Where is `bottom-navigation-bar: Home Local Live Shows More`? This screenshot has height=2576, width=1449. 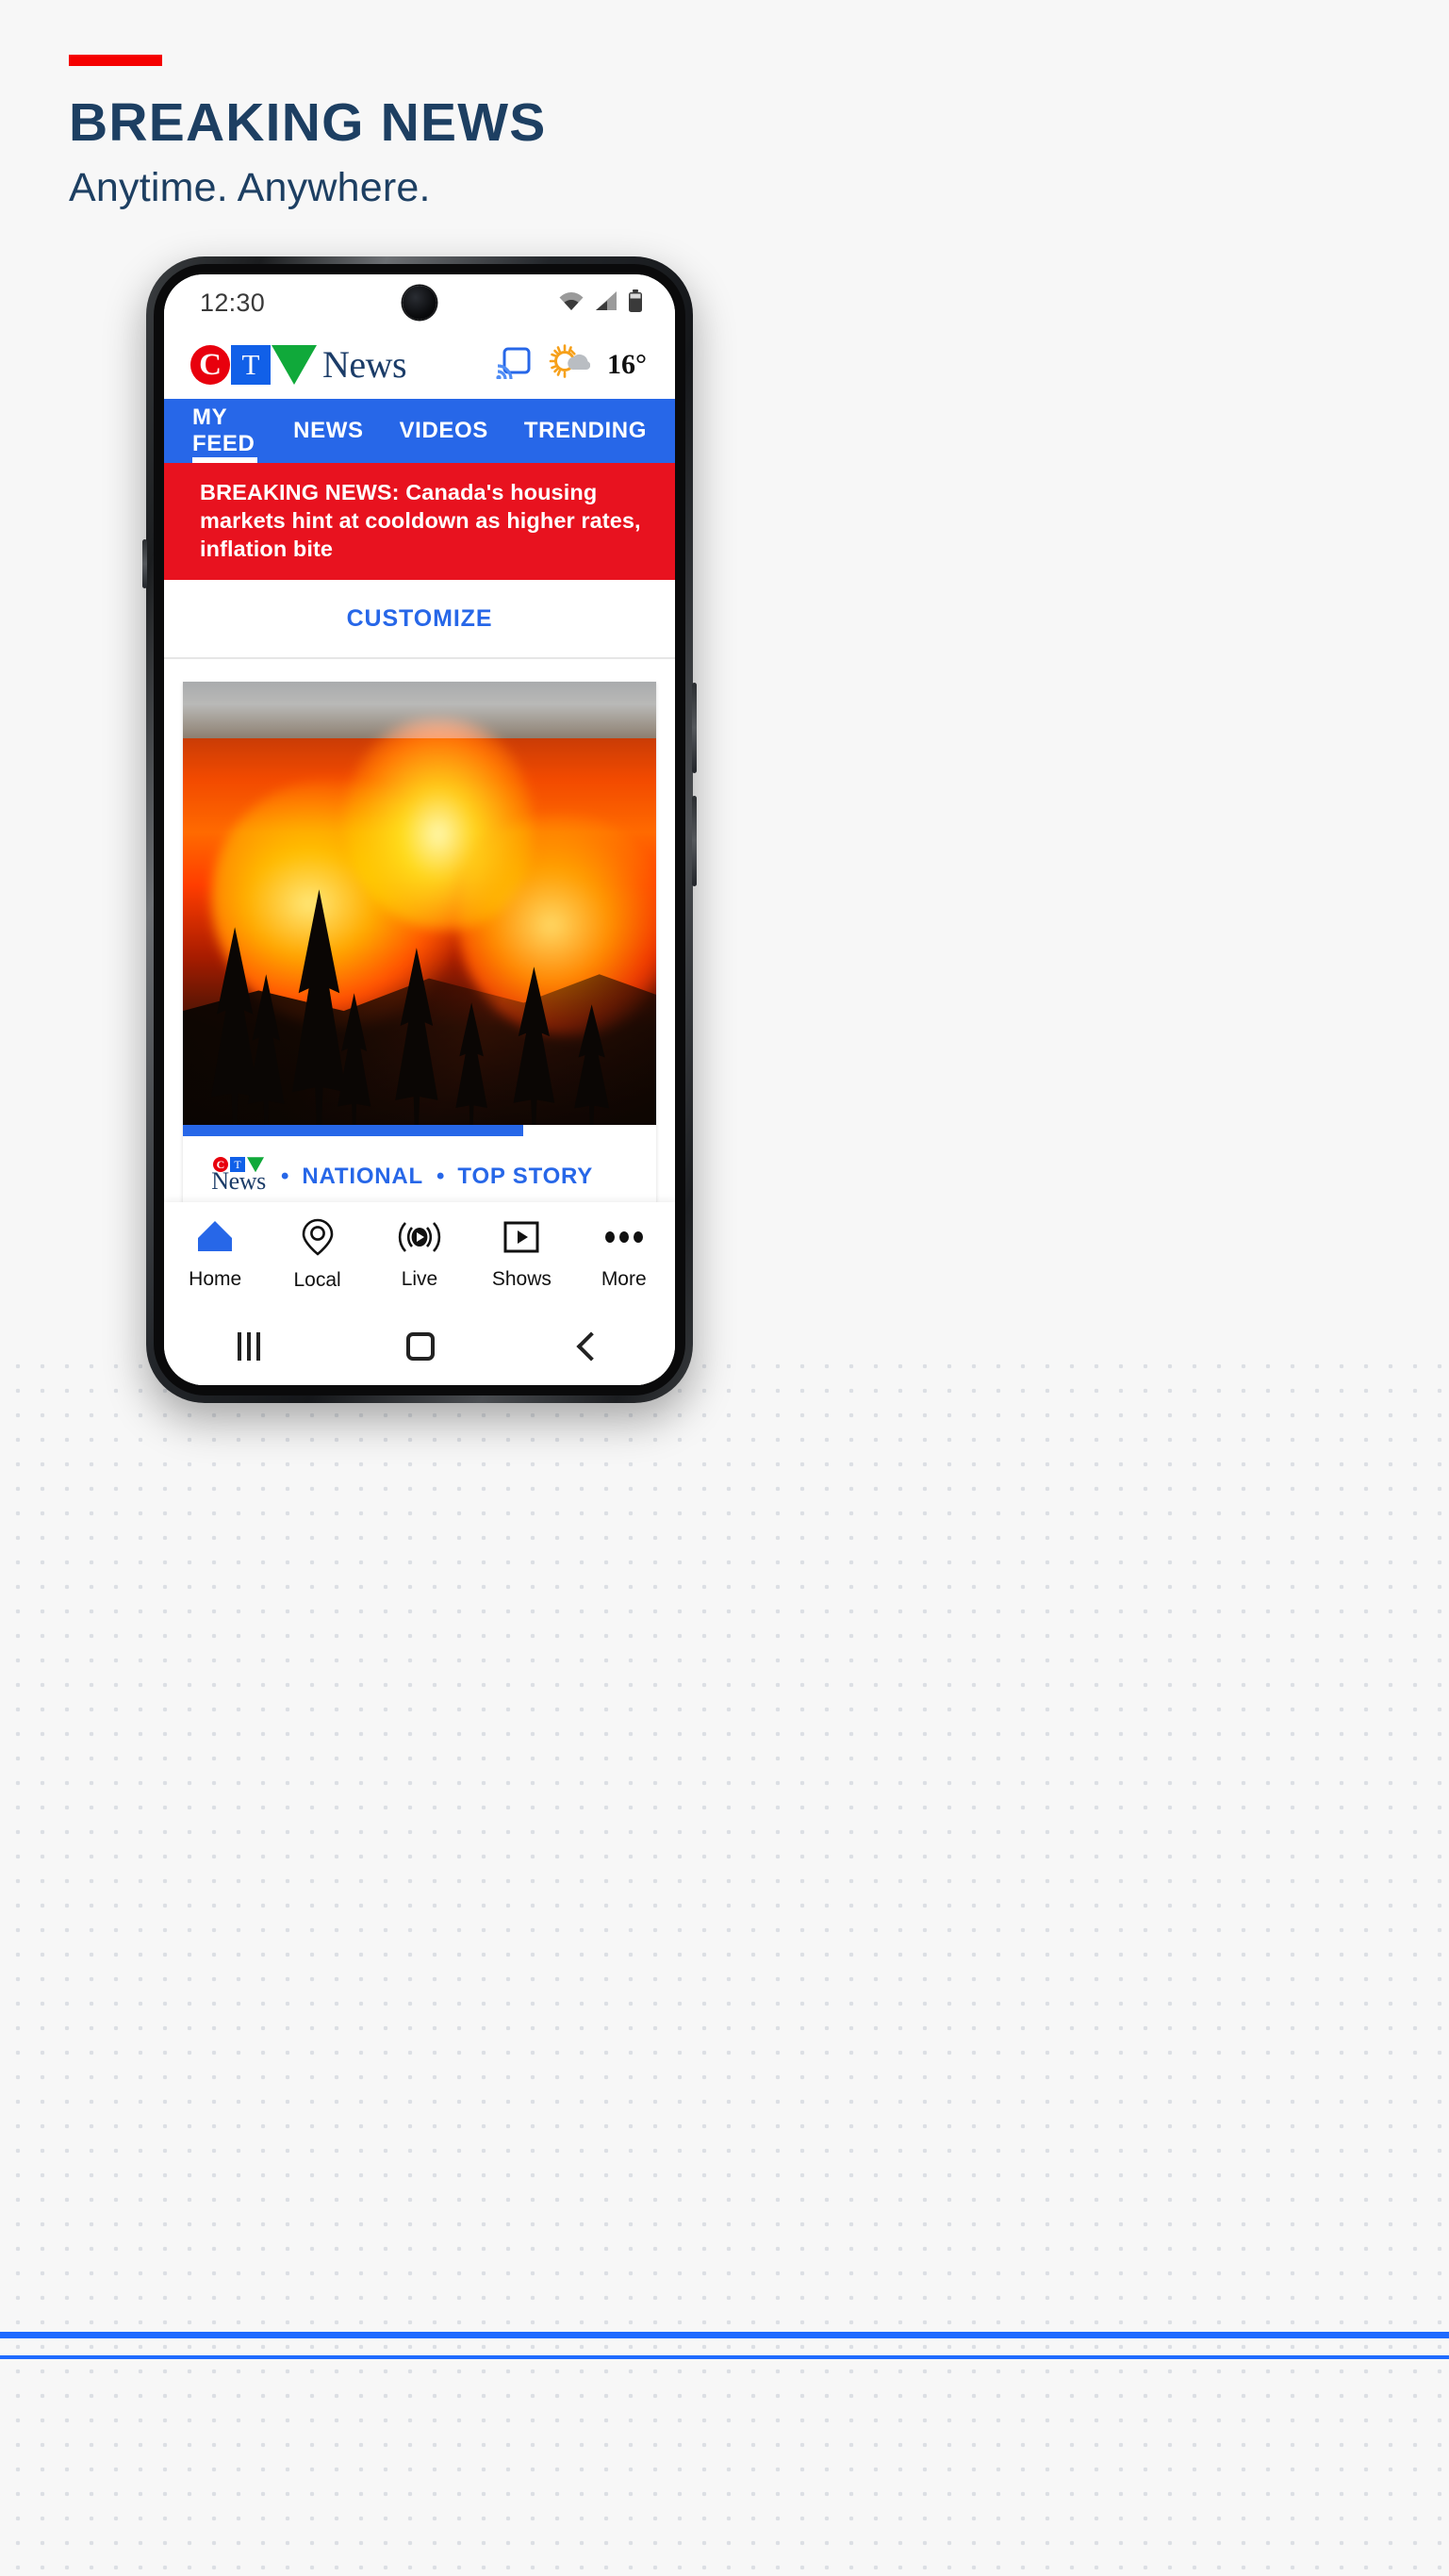 bottom-navigation-bar: Home Local Live Shows More is located at coordinates (420, 1255).